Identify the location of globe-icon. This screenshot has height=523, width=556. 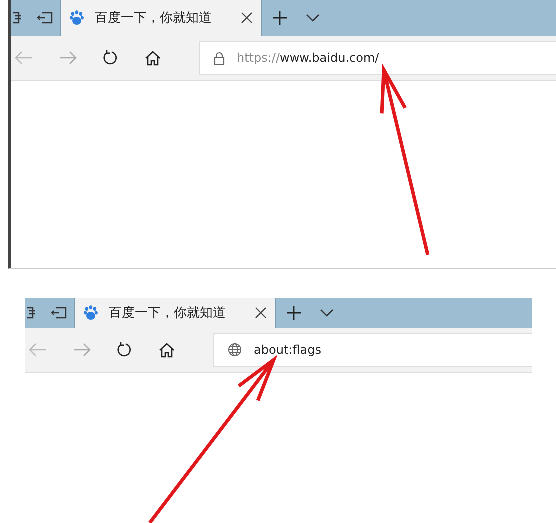
(235, 350).